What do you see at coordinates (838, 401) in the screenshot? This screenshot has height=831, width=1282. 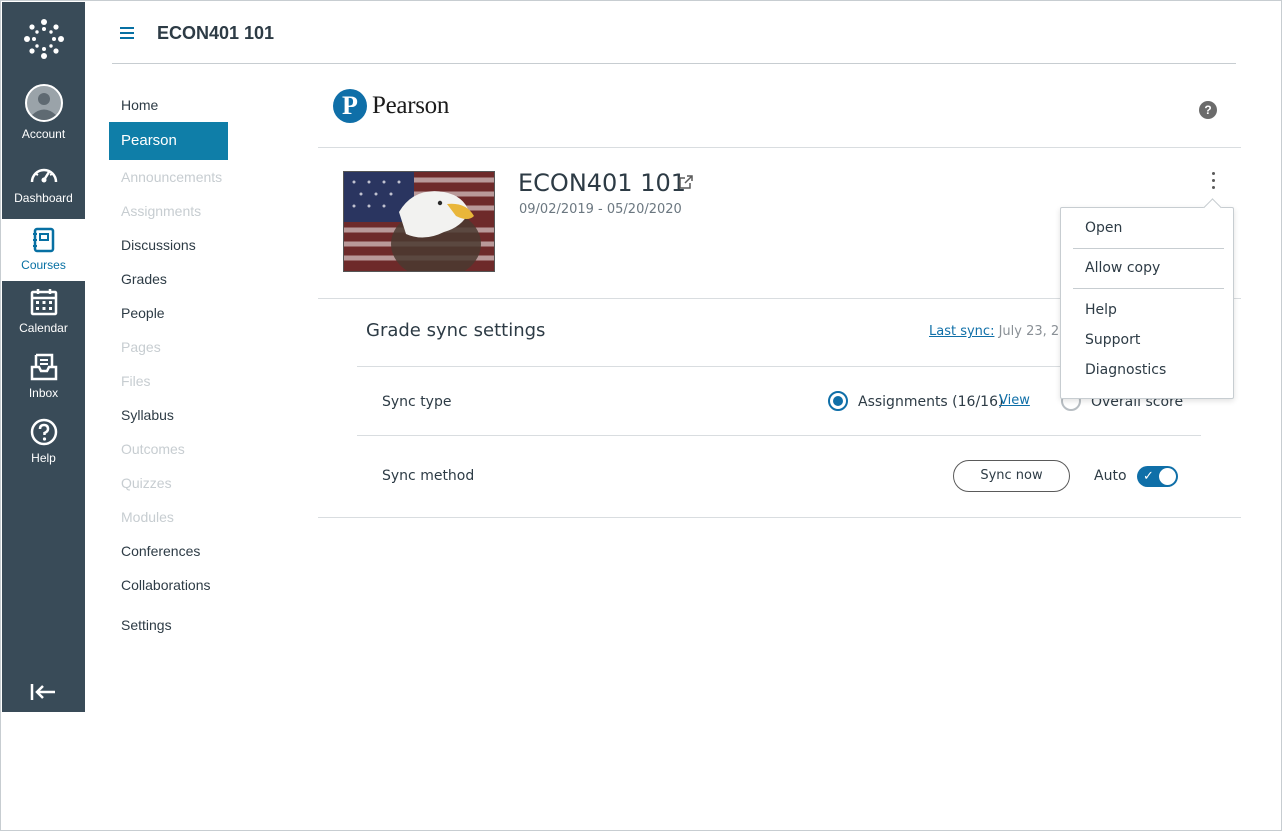 I see `radio-assignments` at bounding box center [838, 401].